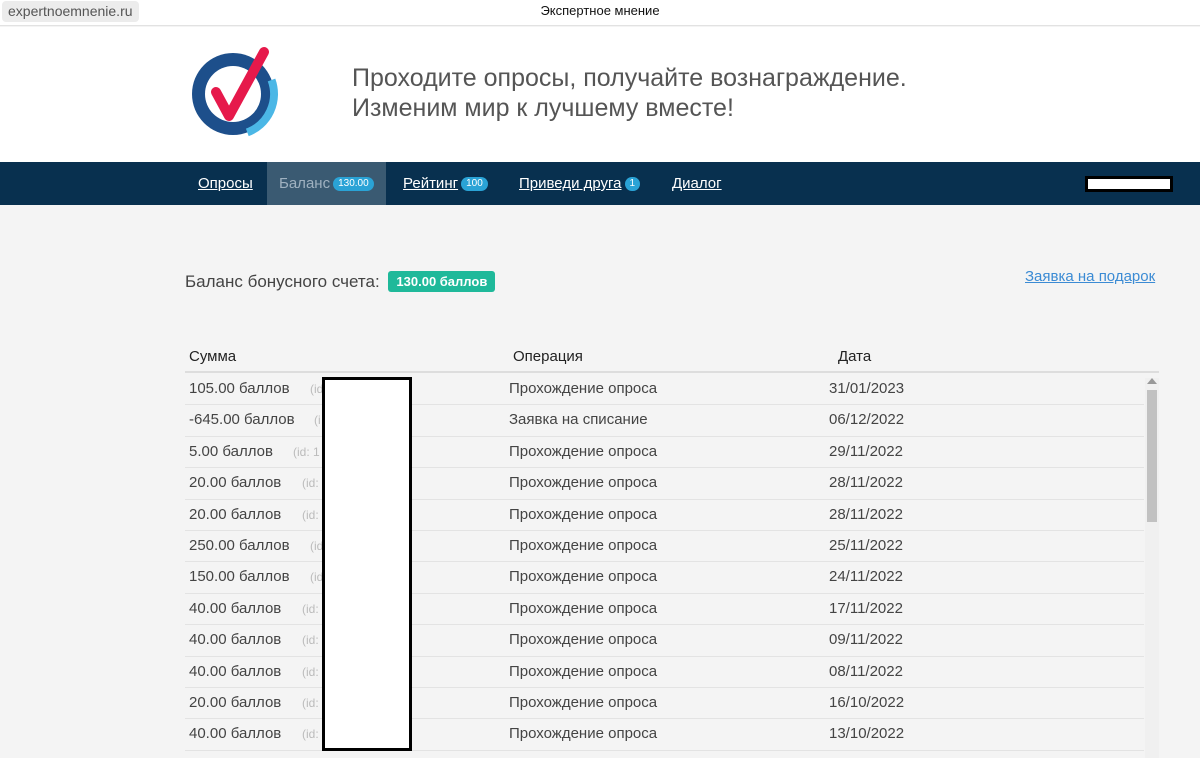 This screenshot has width=1200, height=758. Describe the element at coordinates (445, 183) in the screenshot. I see `nav-rating: Рейтинг 100` at that location.